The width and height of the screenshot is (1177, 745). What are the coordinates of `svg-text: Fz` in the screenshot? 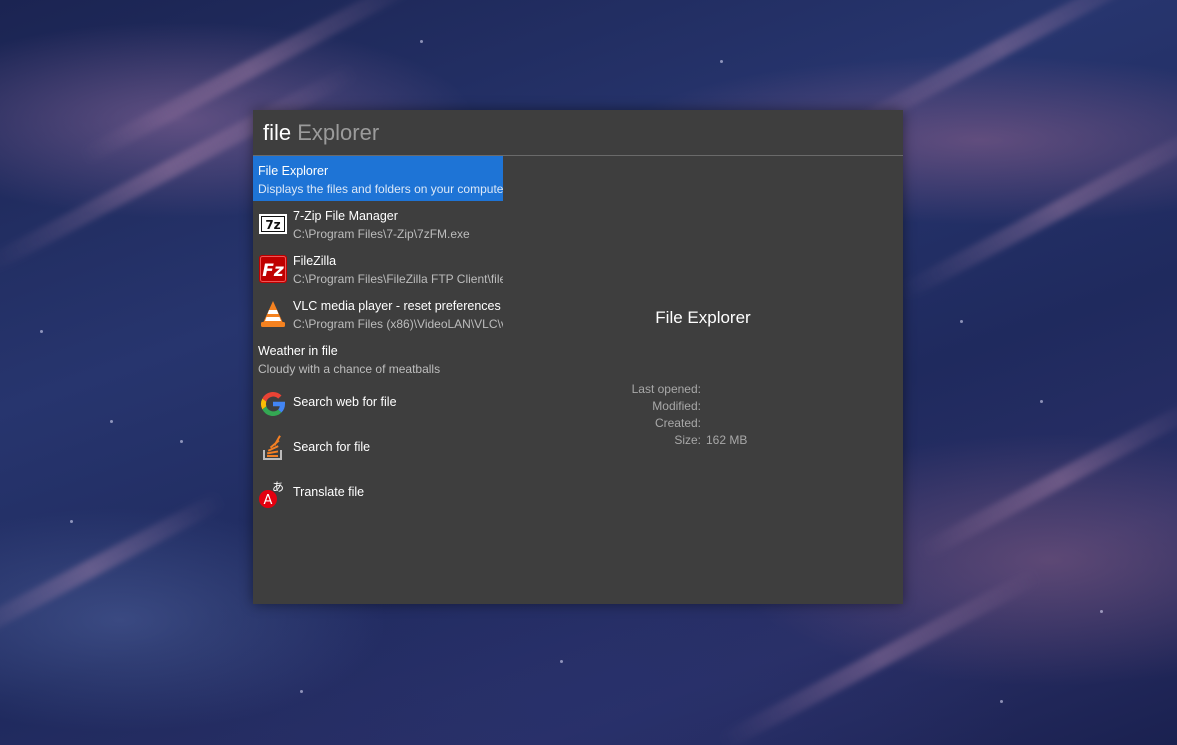 It's located at (273, 271).